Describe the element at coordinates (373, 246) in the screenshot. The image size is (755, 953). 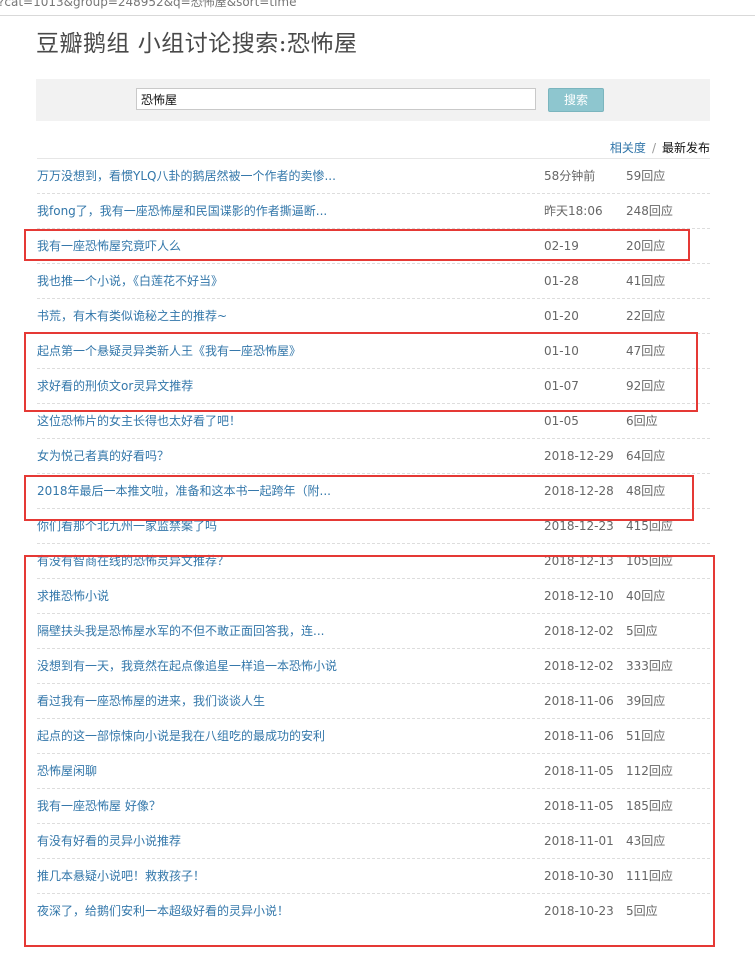
I see `result-row: 我有一座恐怖屋究竟吓人么 02-19 20回应` at that location.